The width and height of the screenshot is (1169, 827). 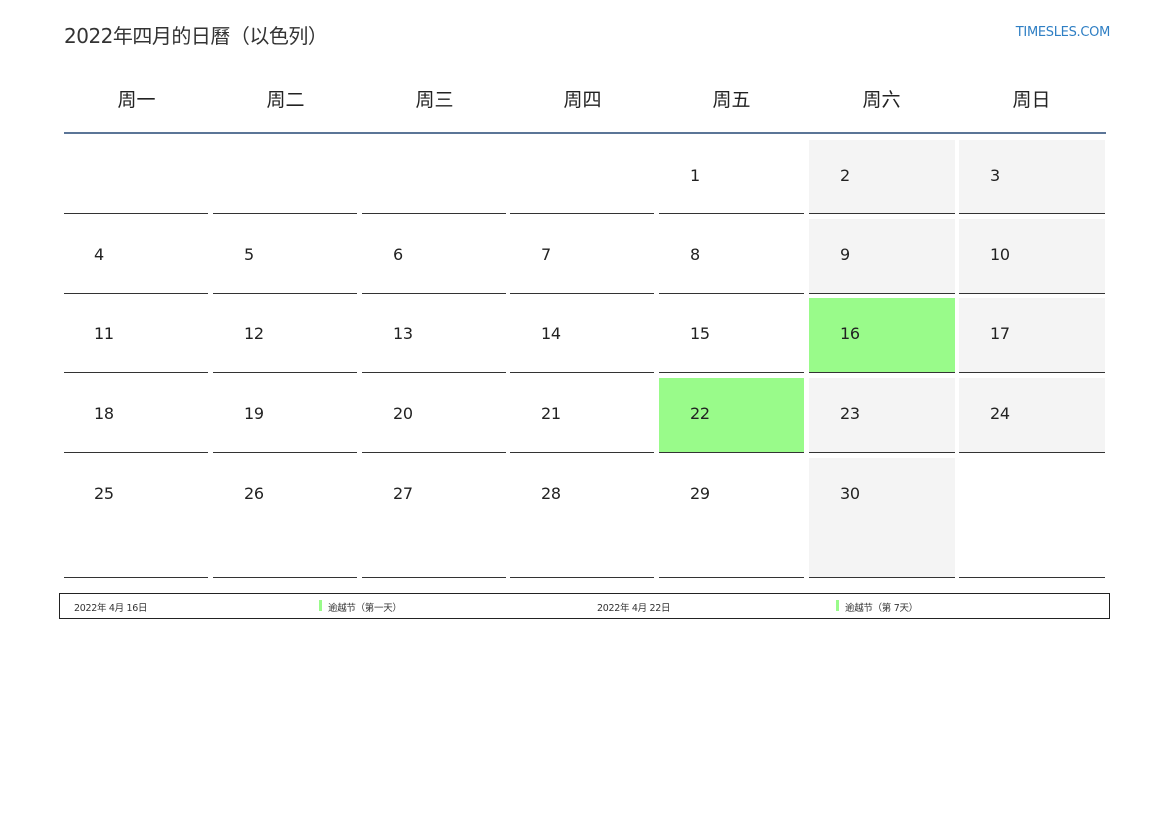 What do you see at coordinates (403, 333) in the screenshot?
I see `day-number: 13` at bounding box center [403, 333].